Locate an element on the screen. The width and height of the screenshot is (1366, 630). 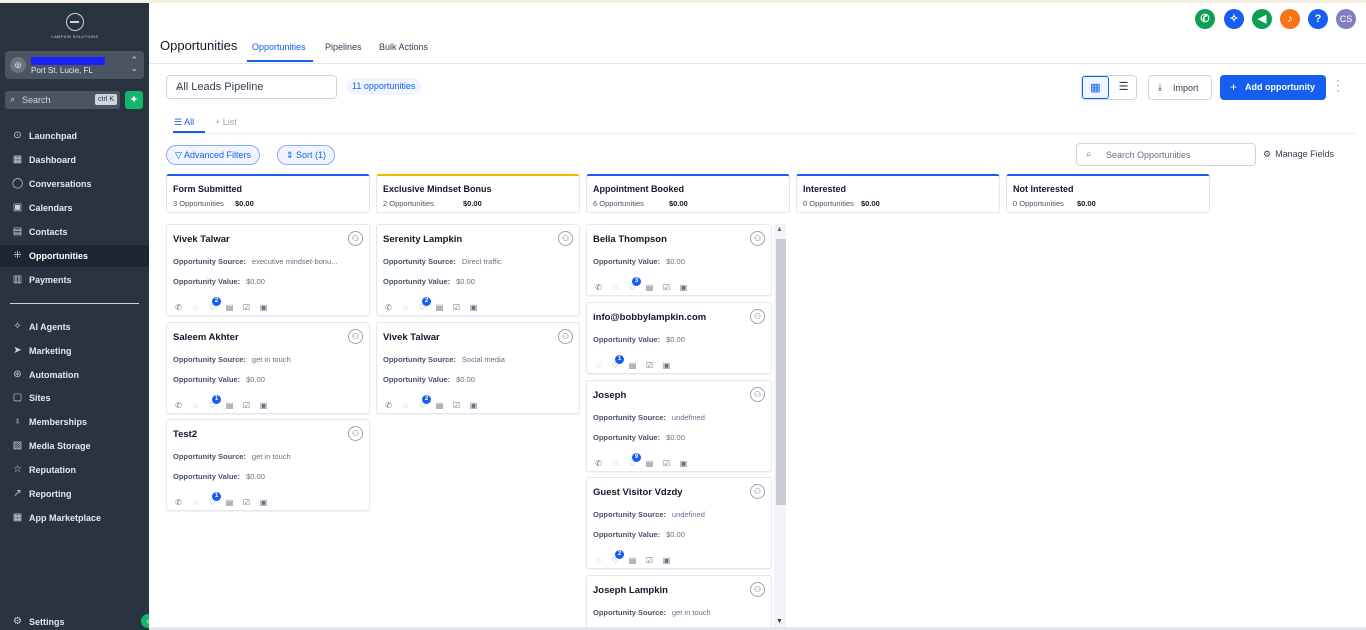
tab-bulk-actions: Bulk Actions is located at coordinates (403, 47).